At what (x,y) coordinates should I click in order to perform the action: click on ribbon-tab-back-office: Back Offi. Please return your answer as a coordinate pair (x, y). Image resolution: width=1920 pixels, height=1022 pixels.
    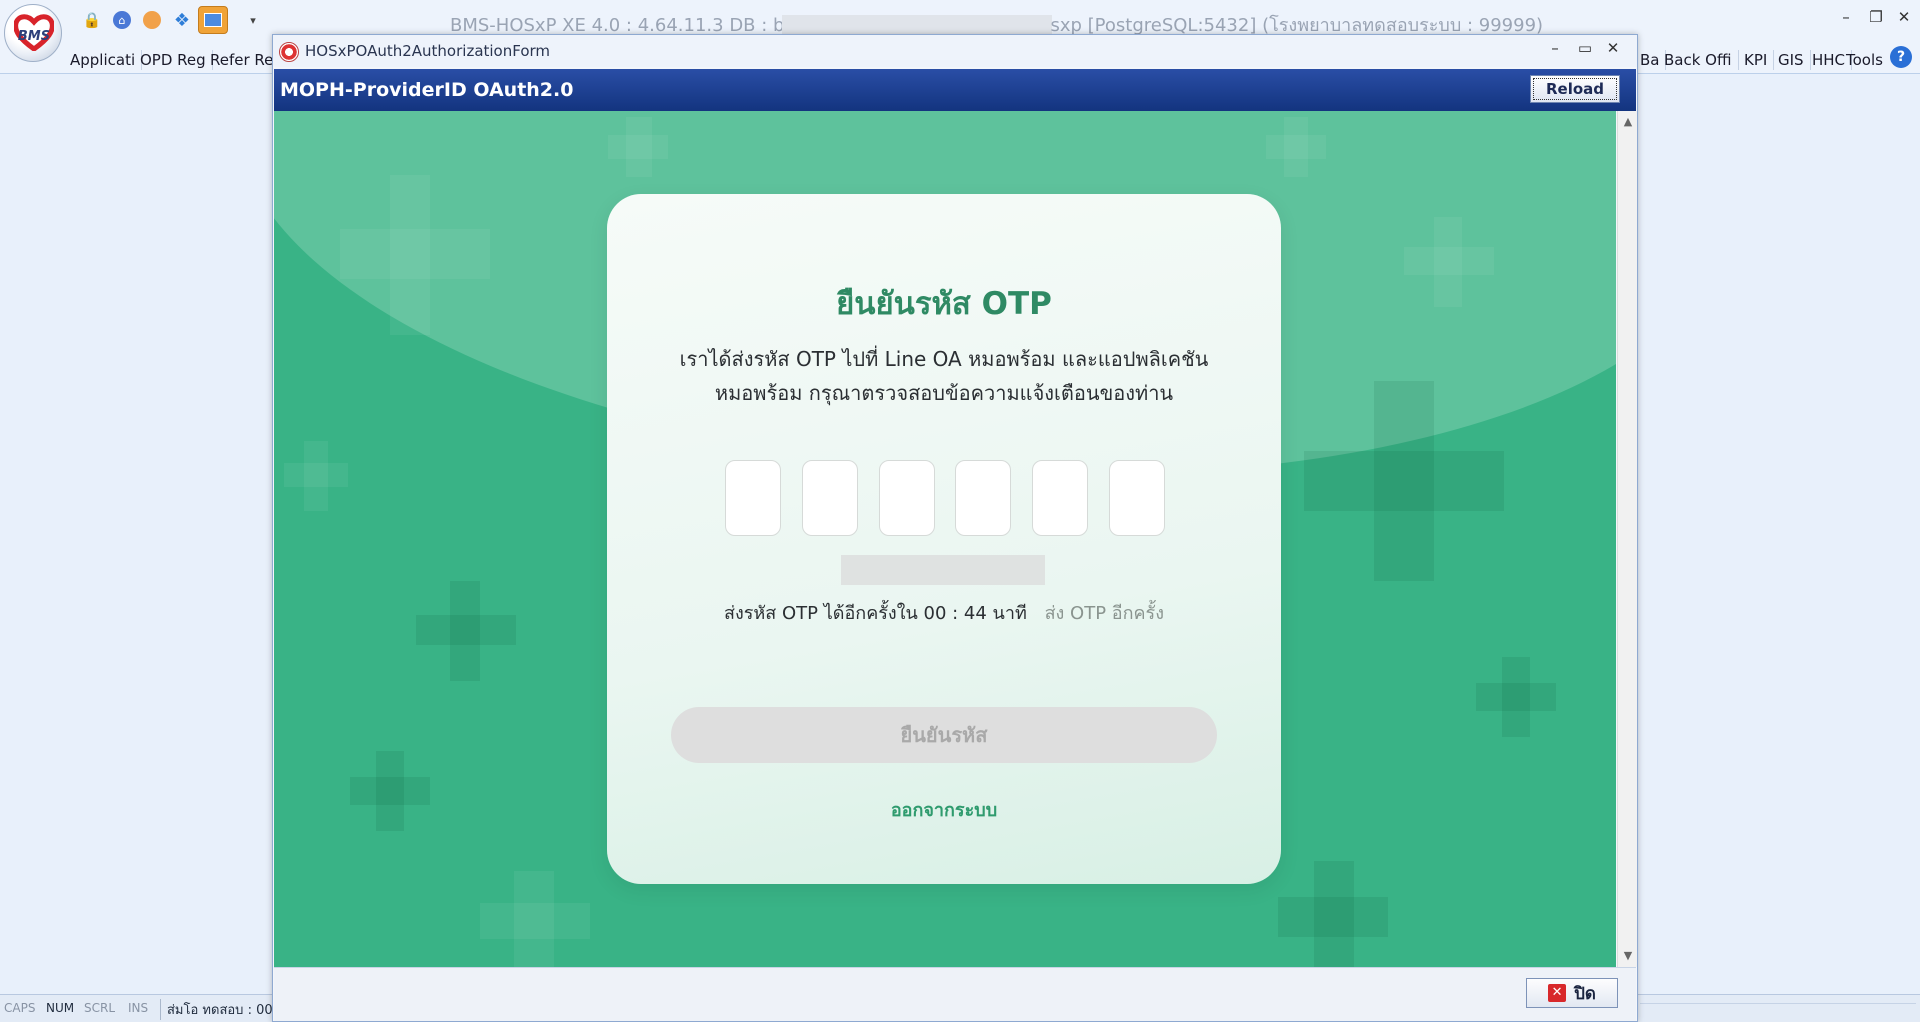
    Looking at the image, I should click on (1698, 60).